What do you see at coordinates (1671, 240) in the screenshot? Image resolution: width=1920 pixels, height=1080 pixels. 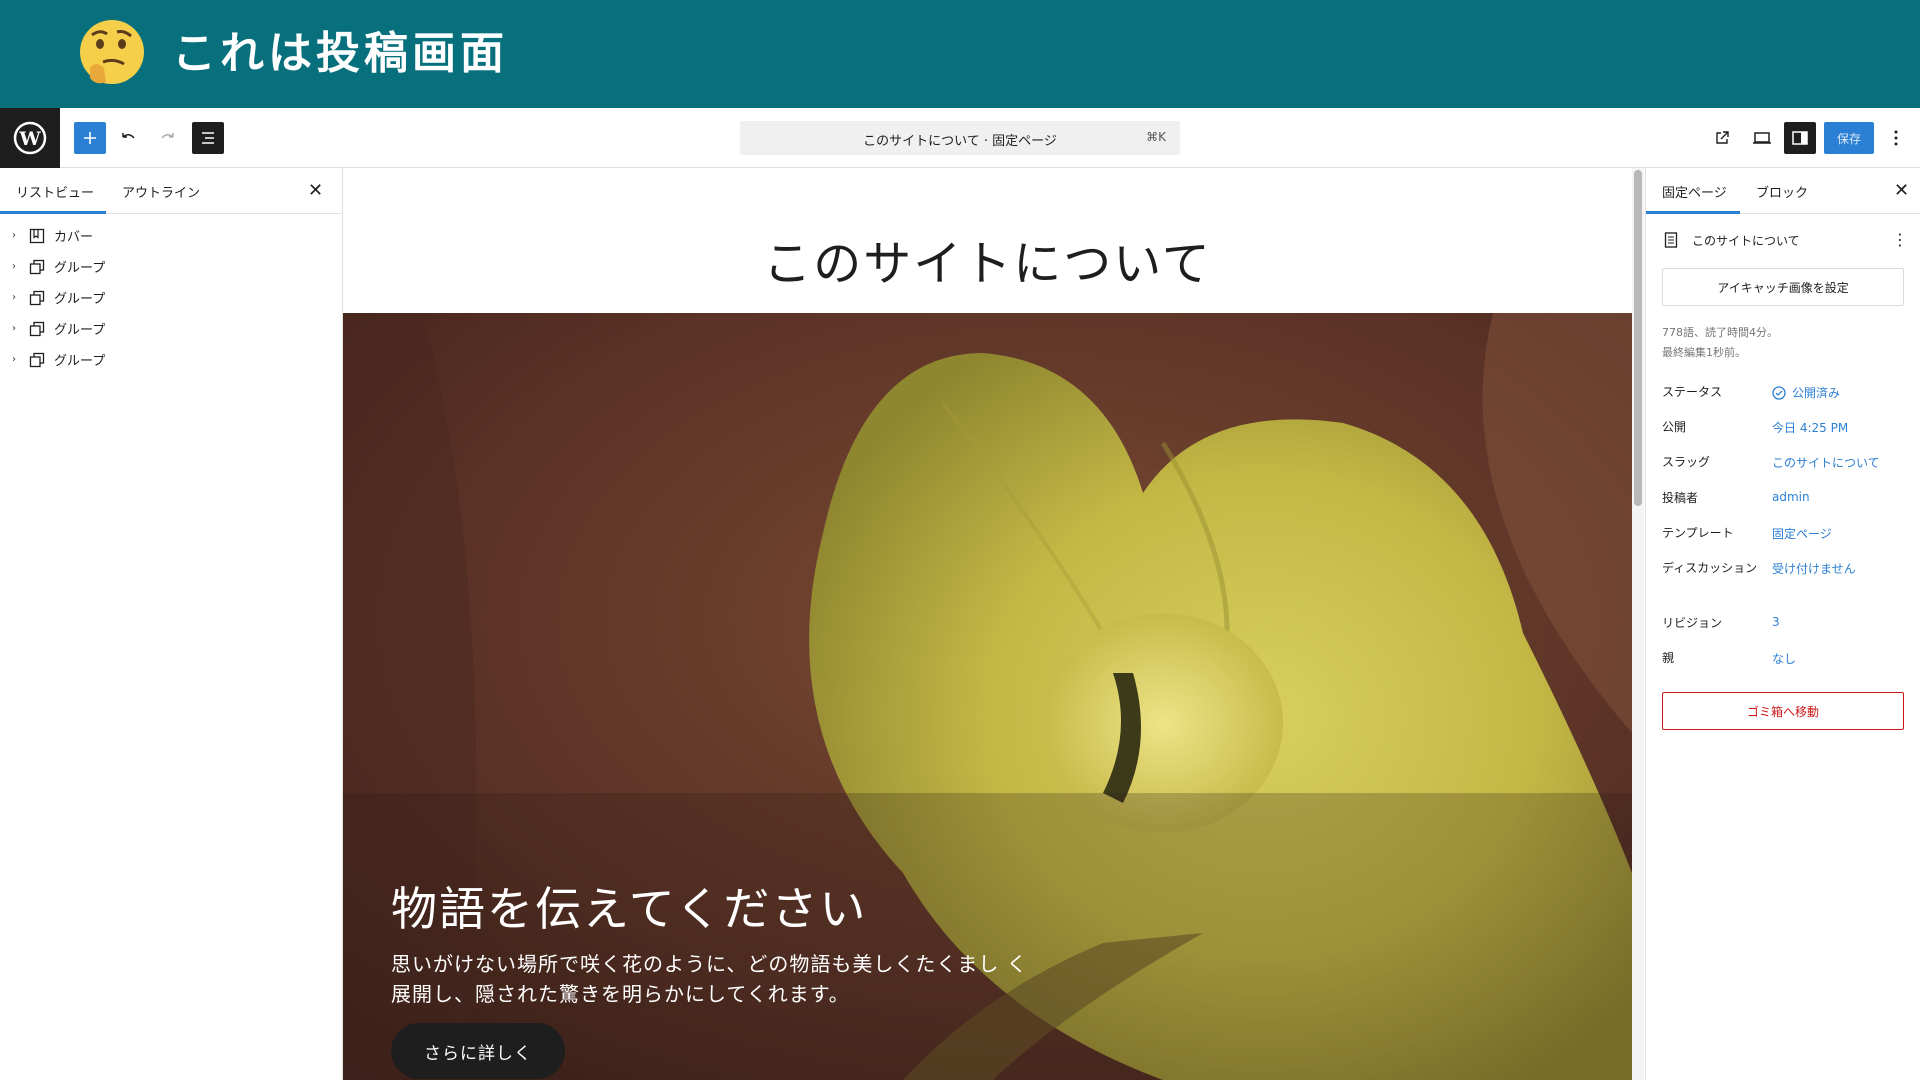 I see `page-icon` at bounding box center [1671, 240].